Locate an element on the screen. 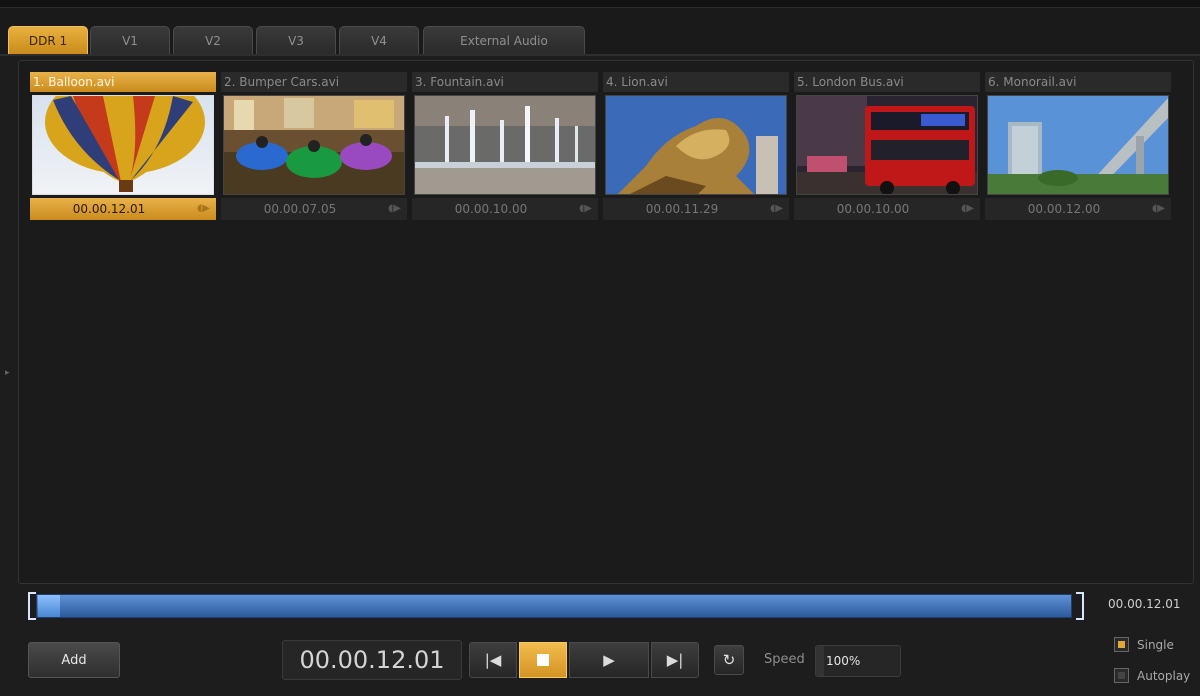 Image resolution: width=1200 pixels, height=696 pixels. clip-card: 2. Bumper Cars.avi 00.00.07.05 ◖▶ is located at coordinates (314, 147).